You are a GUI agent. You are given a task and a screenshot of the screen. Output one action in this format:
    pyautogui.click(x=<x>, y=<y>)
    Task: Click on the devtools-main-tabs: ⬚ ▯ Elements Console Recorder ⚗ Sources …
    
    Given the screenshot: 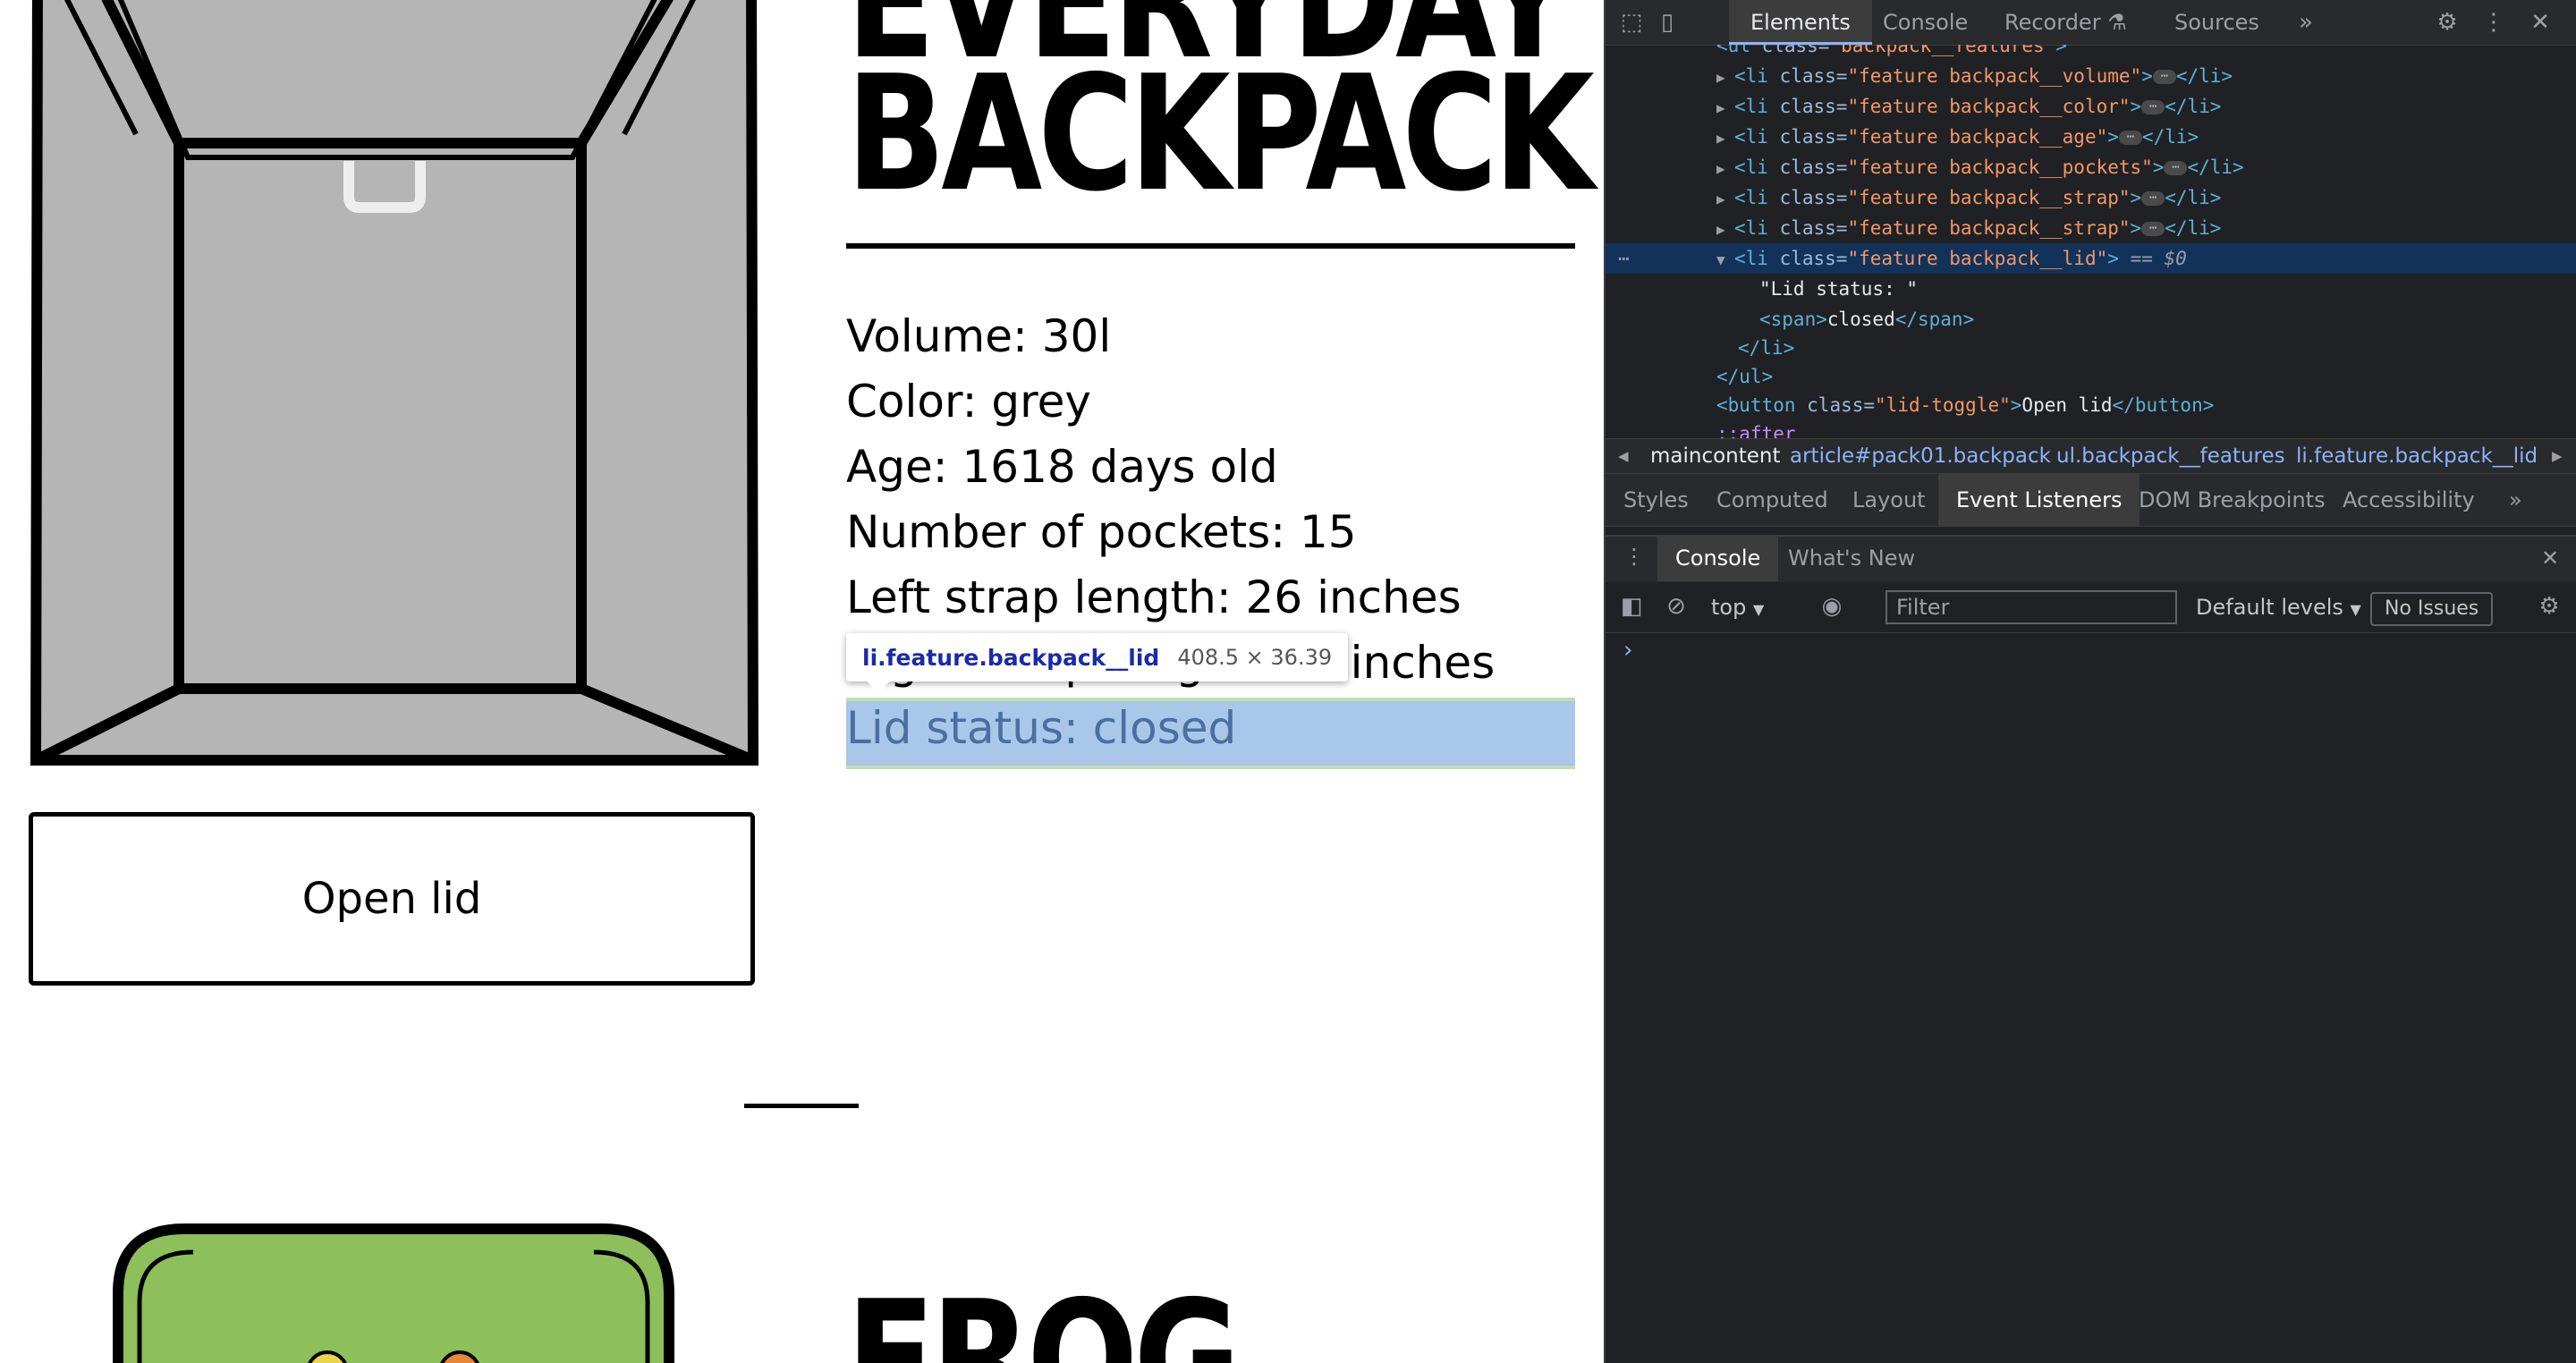 What is the action you would take?
    pyautogui.click(x=2091, y=23)
    